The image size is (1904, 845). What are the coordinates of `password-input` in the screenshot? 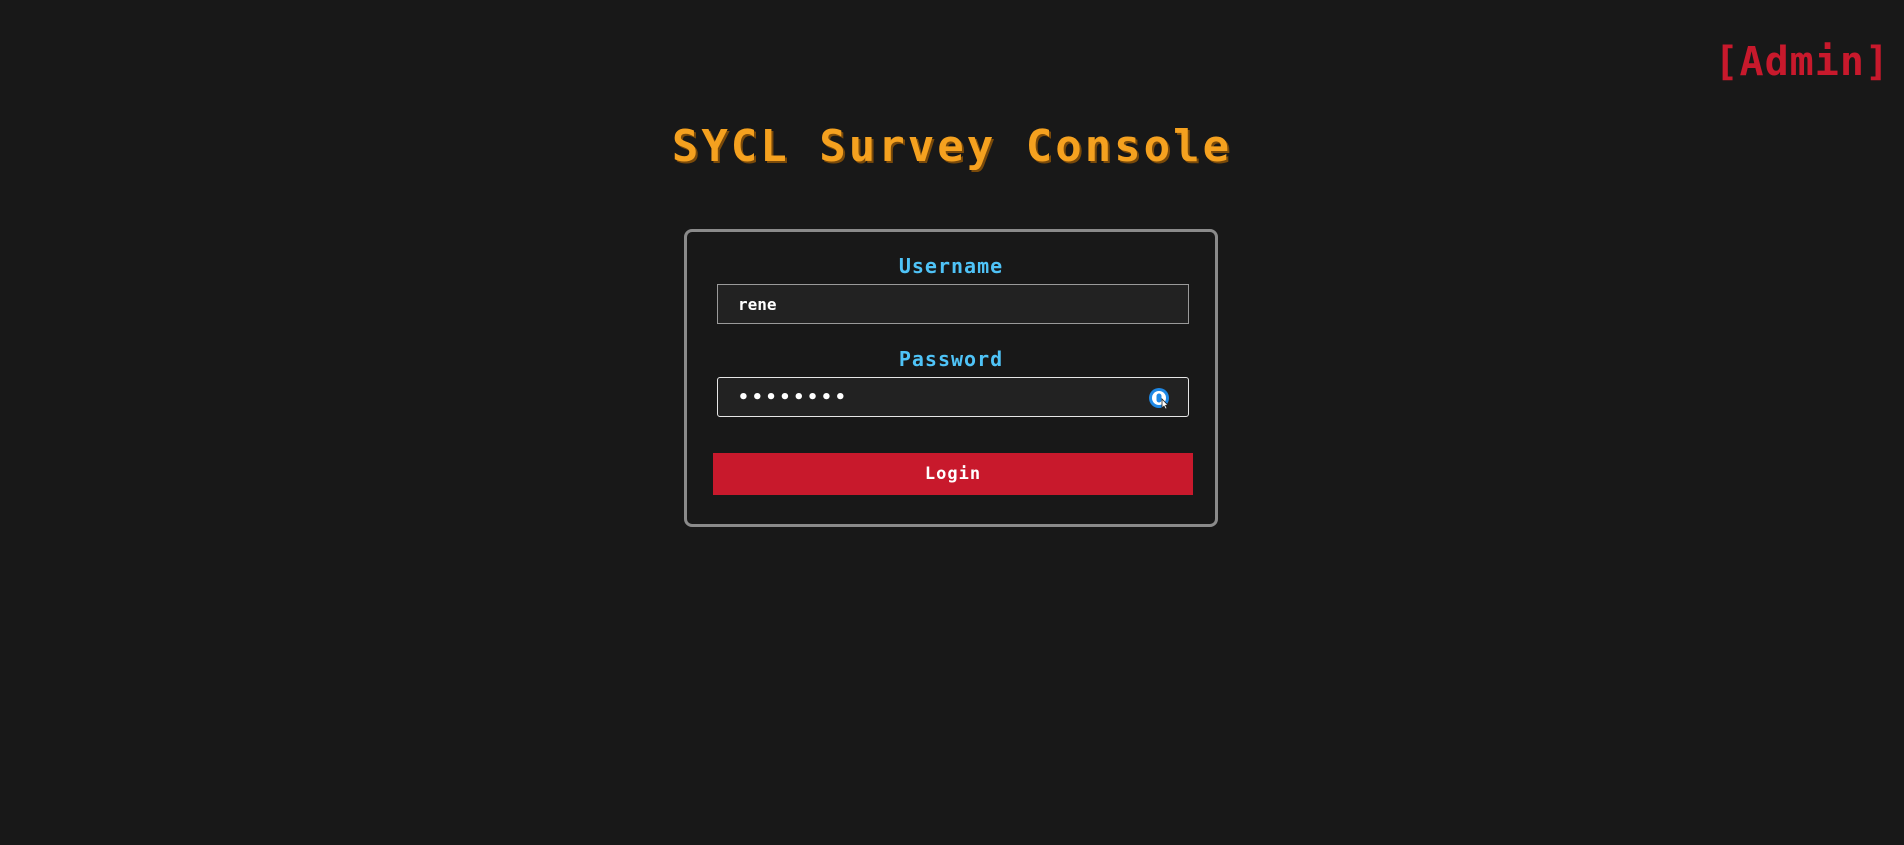 It's located at (953, 397).